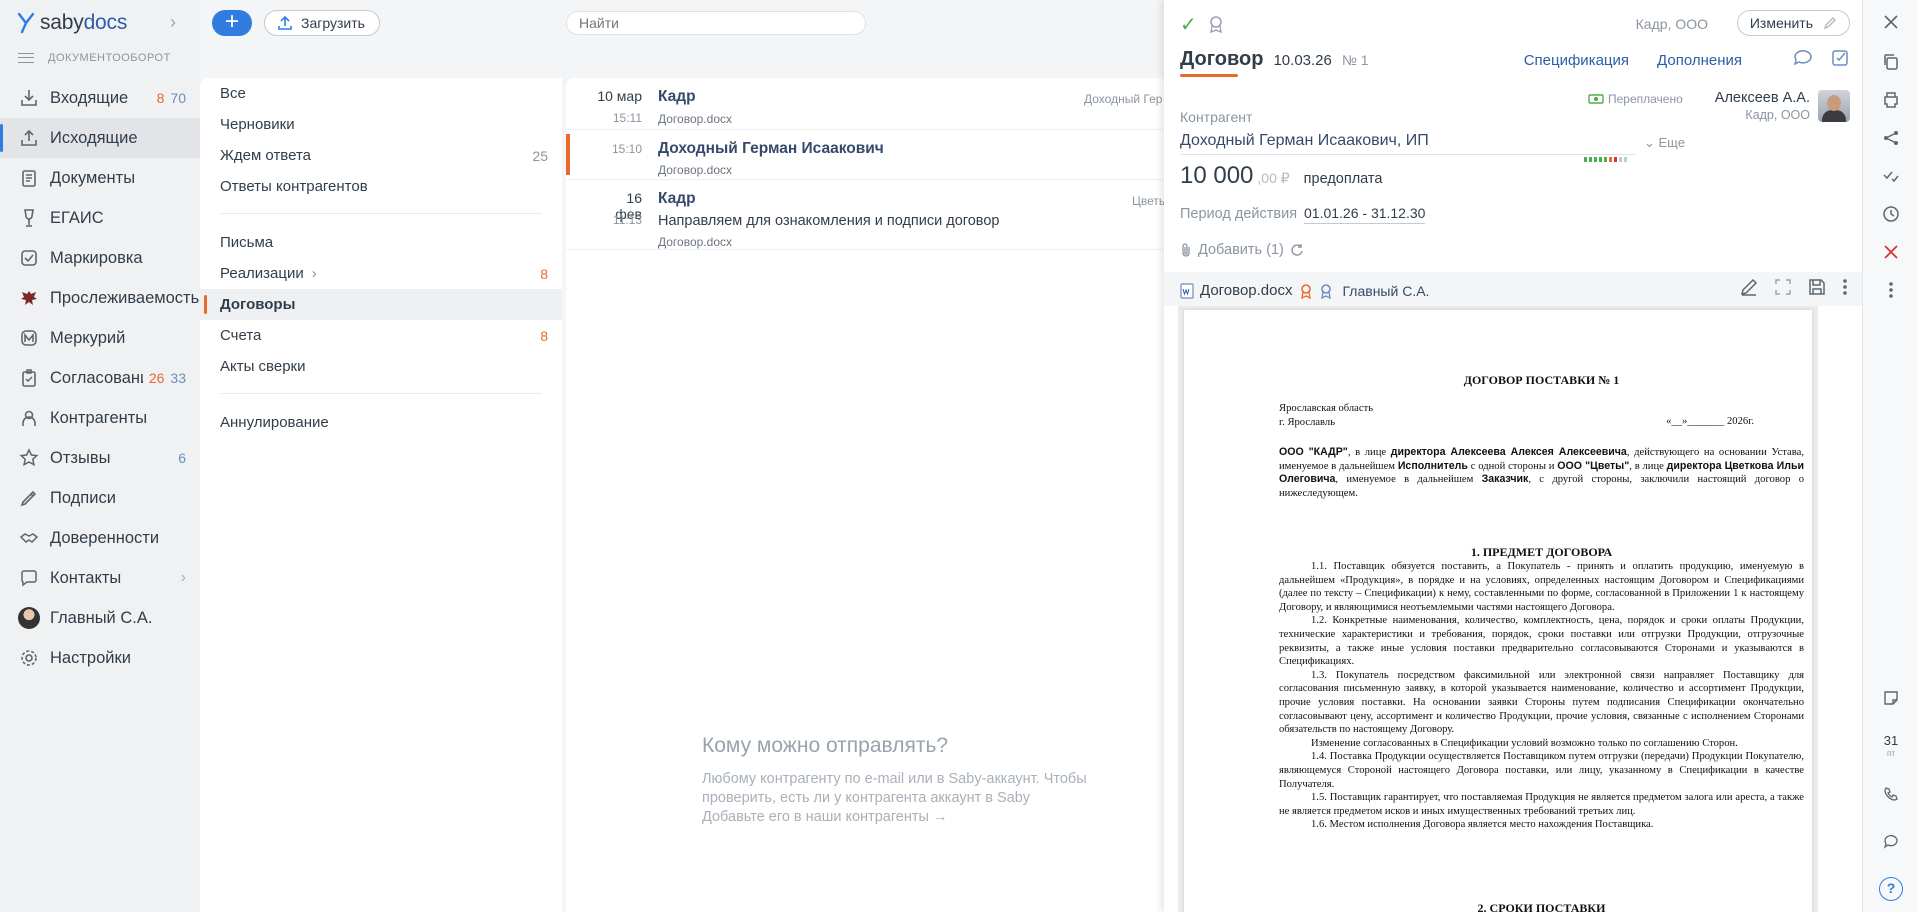  Describe the element at coordinates (26, 58) in the screenshot. I see `menu-icon` at that location.